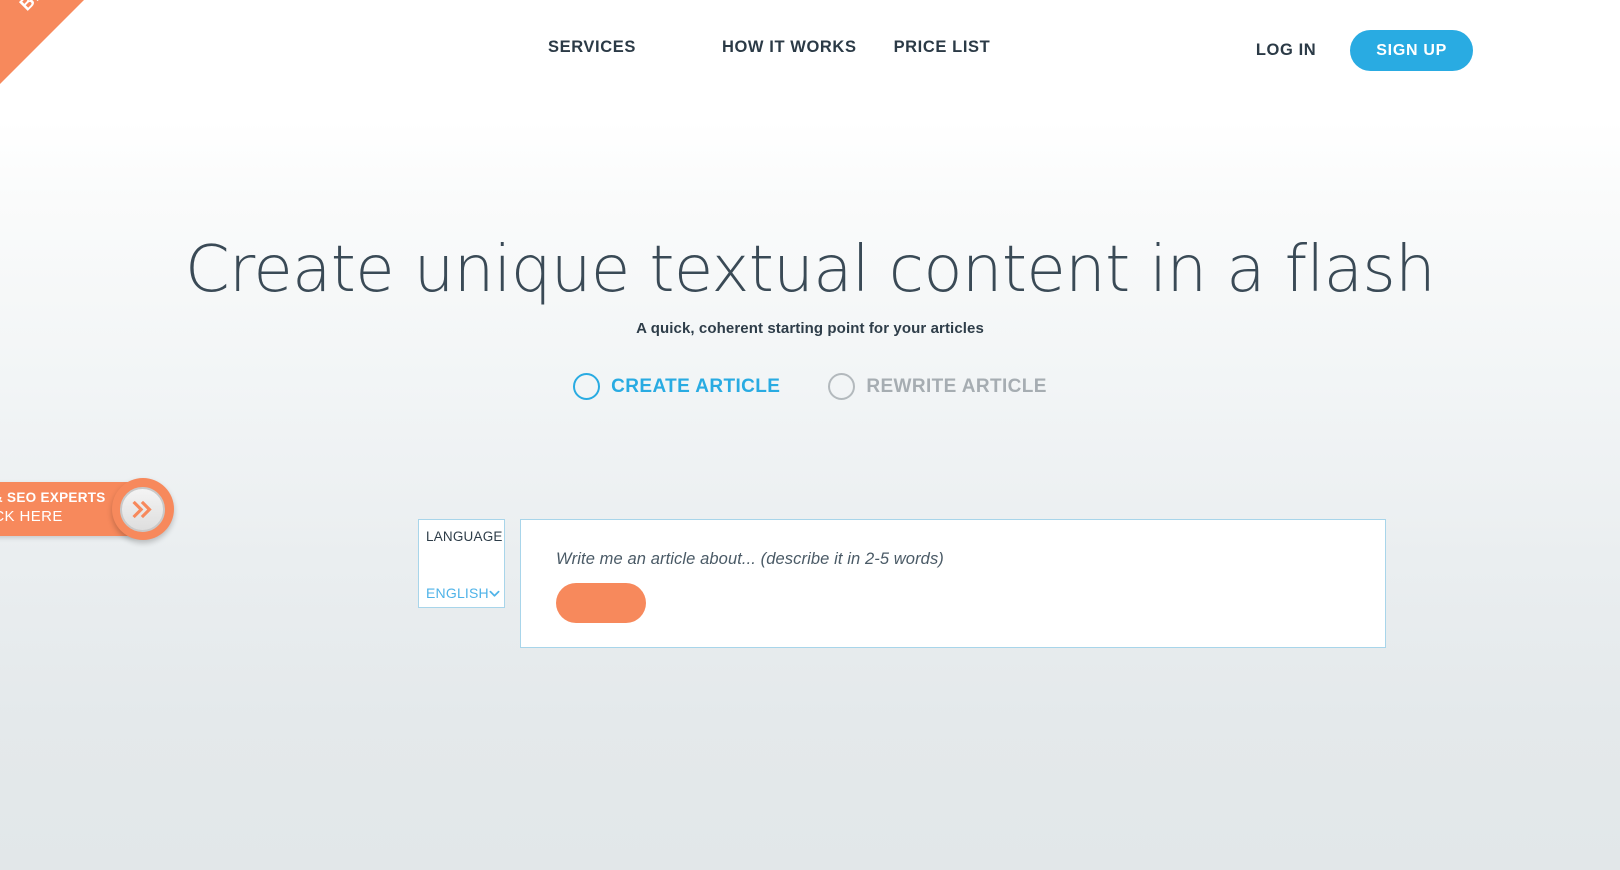  I want to click on account-actions: LOG IN SIGN UP, so click(1364, 50).